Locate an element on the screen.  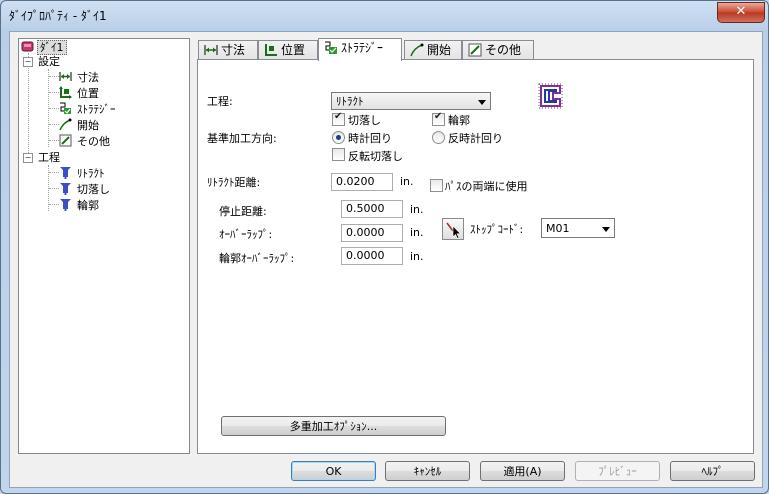
close-button: ✕ is located at coordinates (741, 12).